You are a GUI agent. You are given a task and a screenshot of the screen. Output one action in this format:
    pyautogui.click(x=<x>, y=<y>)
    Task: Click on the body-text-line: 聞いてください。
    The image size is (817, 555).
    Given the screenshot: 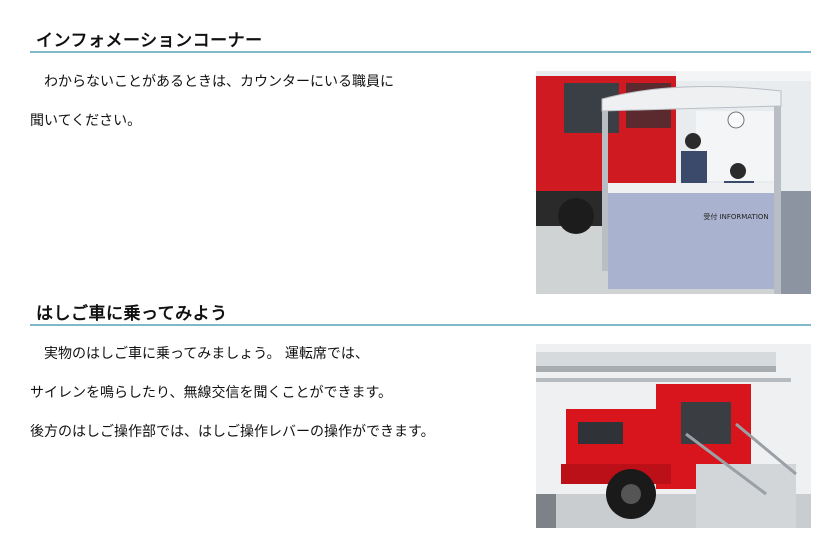 What is the action you would take?
    pyautogui.click(x=86, y=121)
    